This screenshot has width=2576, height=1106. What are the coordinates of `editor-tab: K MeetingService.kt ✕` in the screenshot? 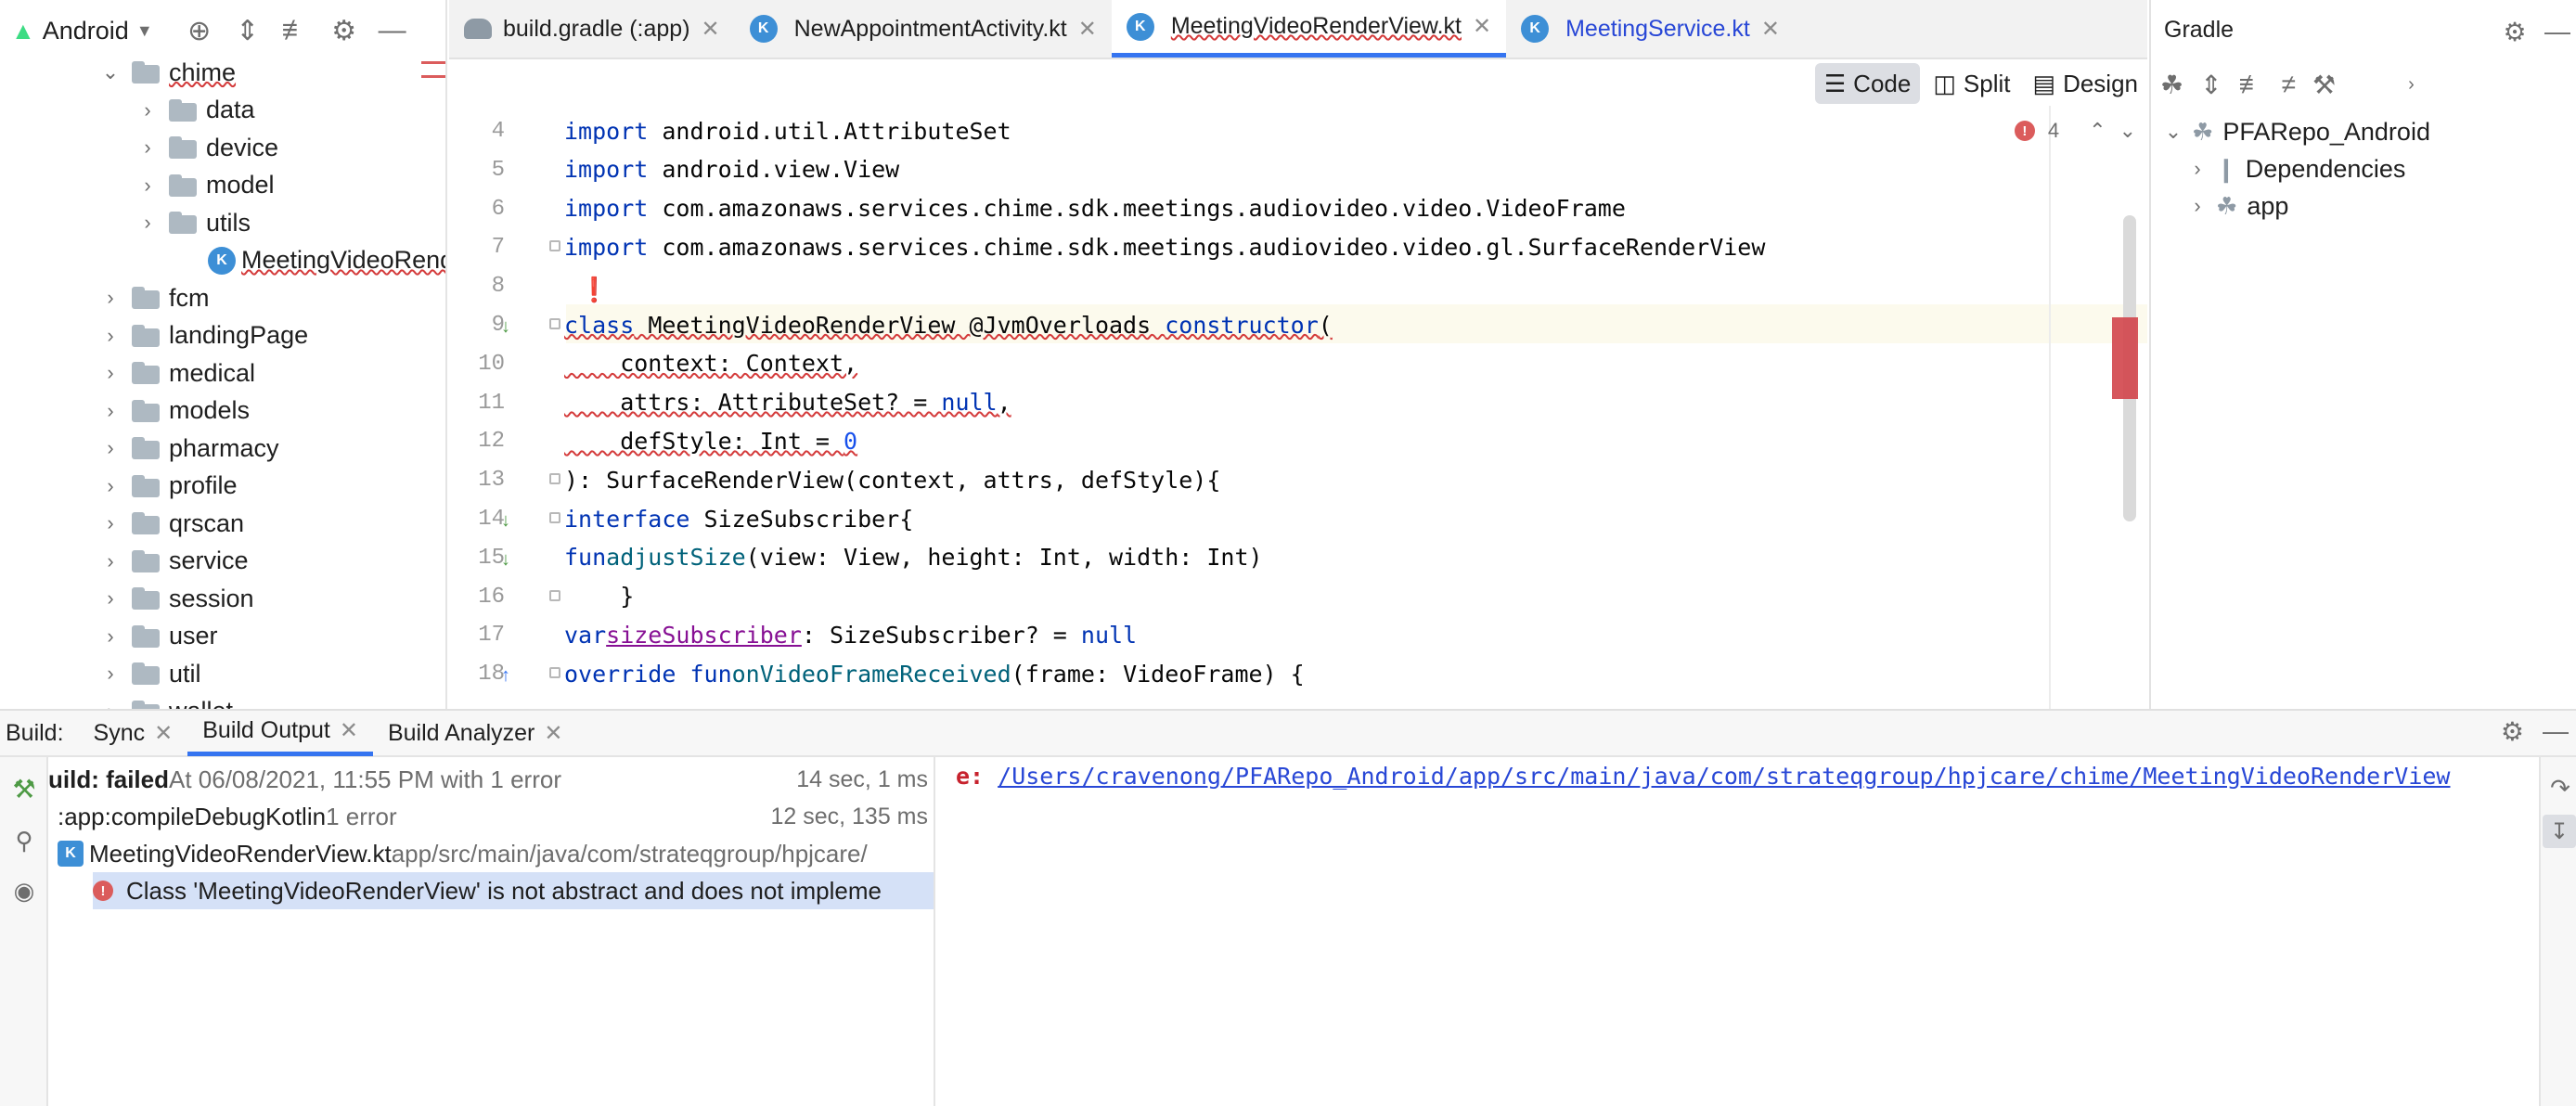 It's located at (1651, 29).